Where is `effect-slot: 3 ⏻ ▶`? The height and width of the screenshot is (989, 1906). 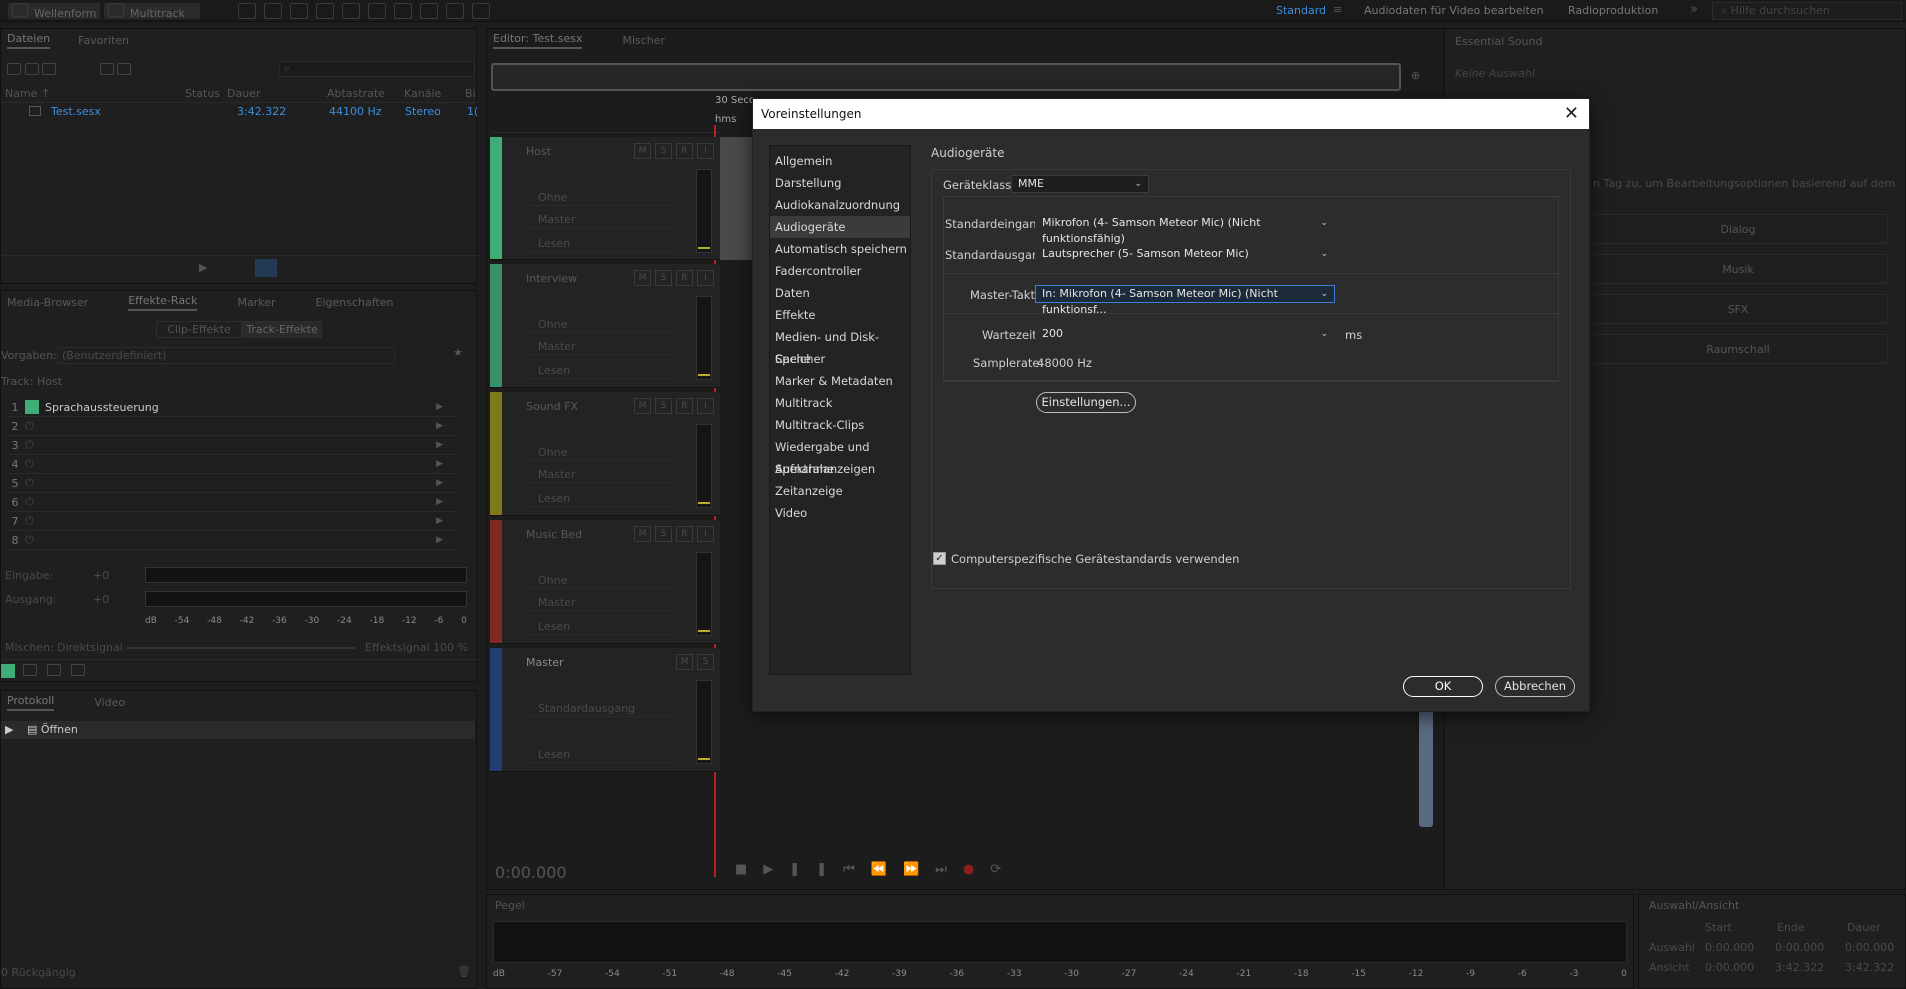 effect-slot: 3 ⏻ ▶ is located at coordinates (231, 445).